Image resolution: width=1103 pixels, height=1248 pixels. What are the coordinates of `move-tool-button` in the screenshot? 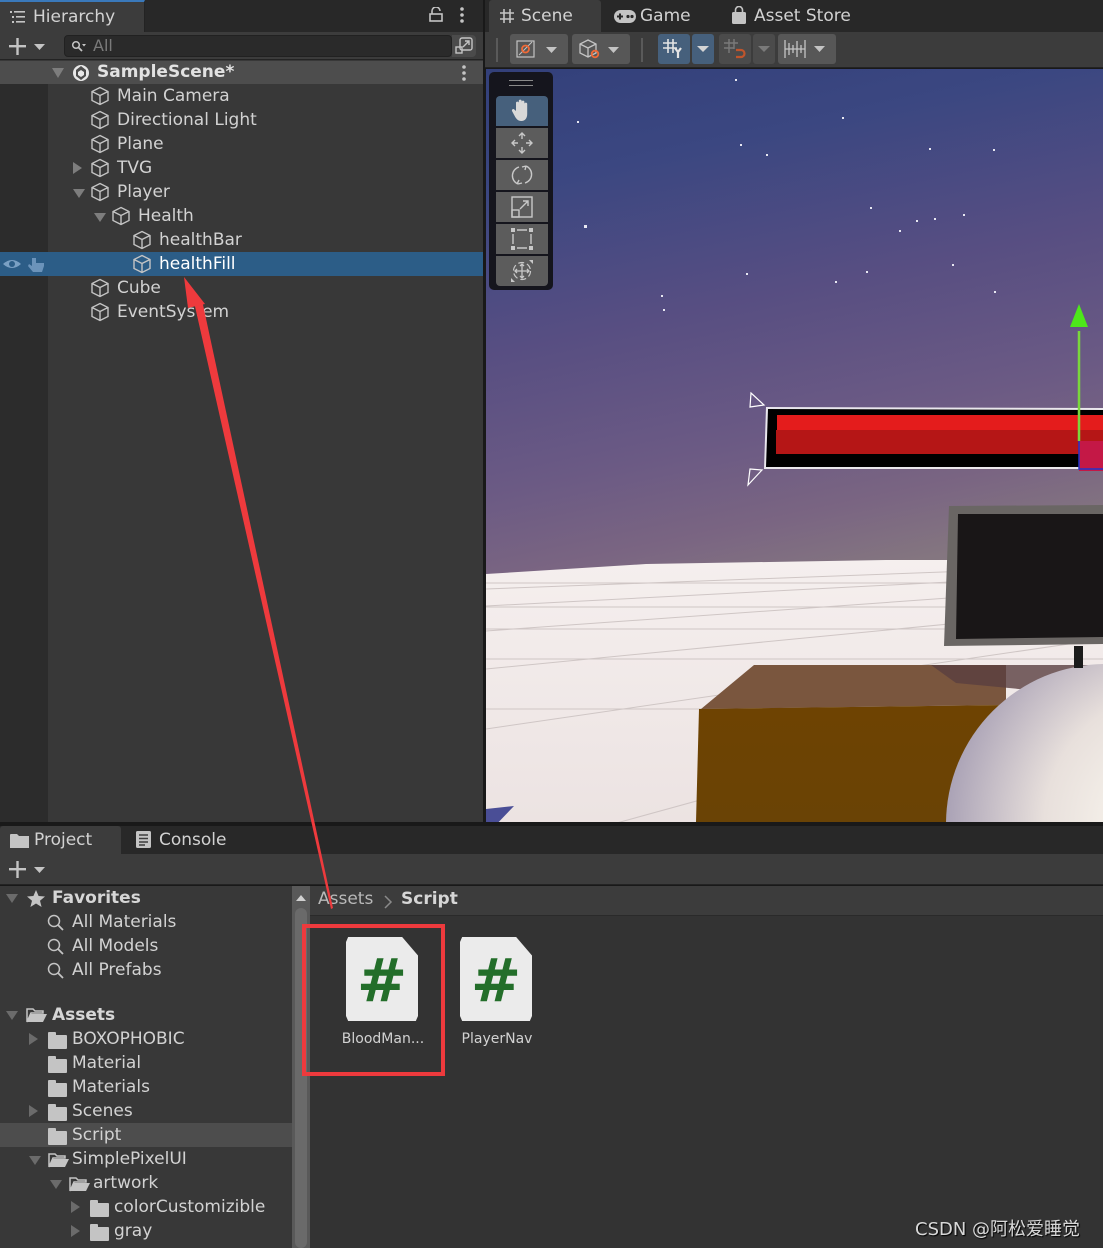 It's located at (522, 143).